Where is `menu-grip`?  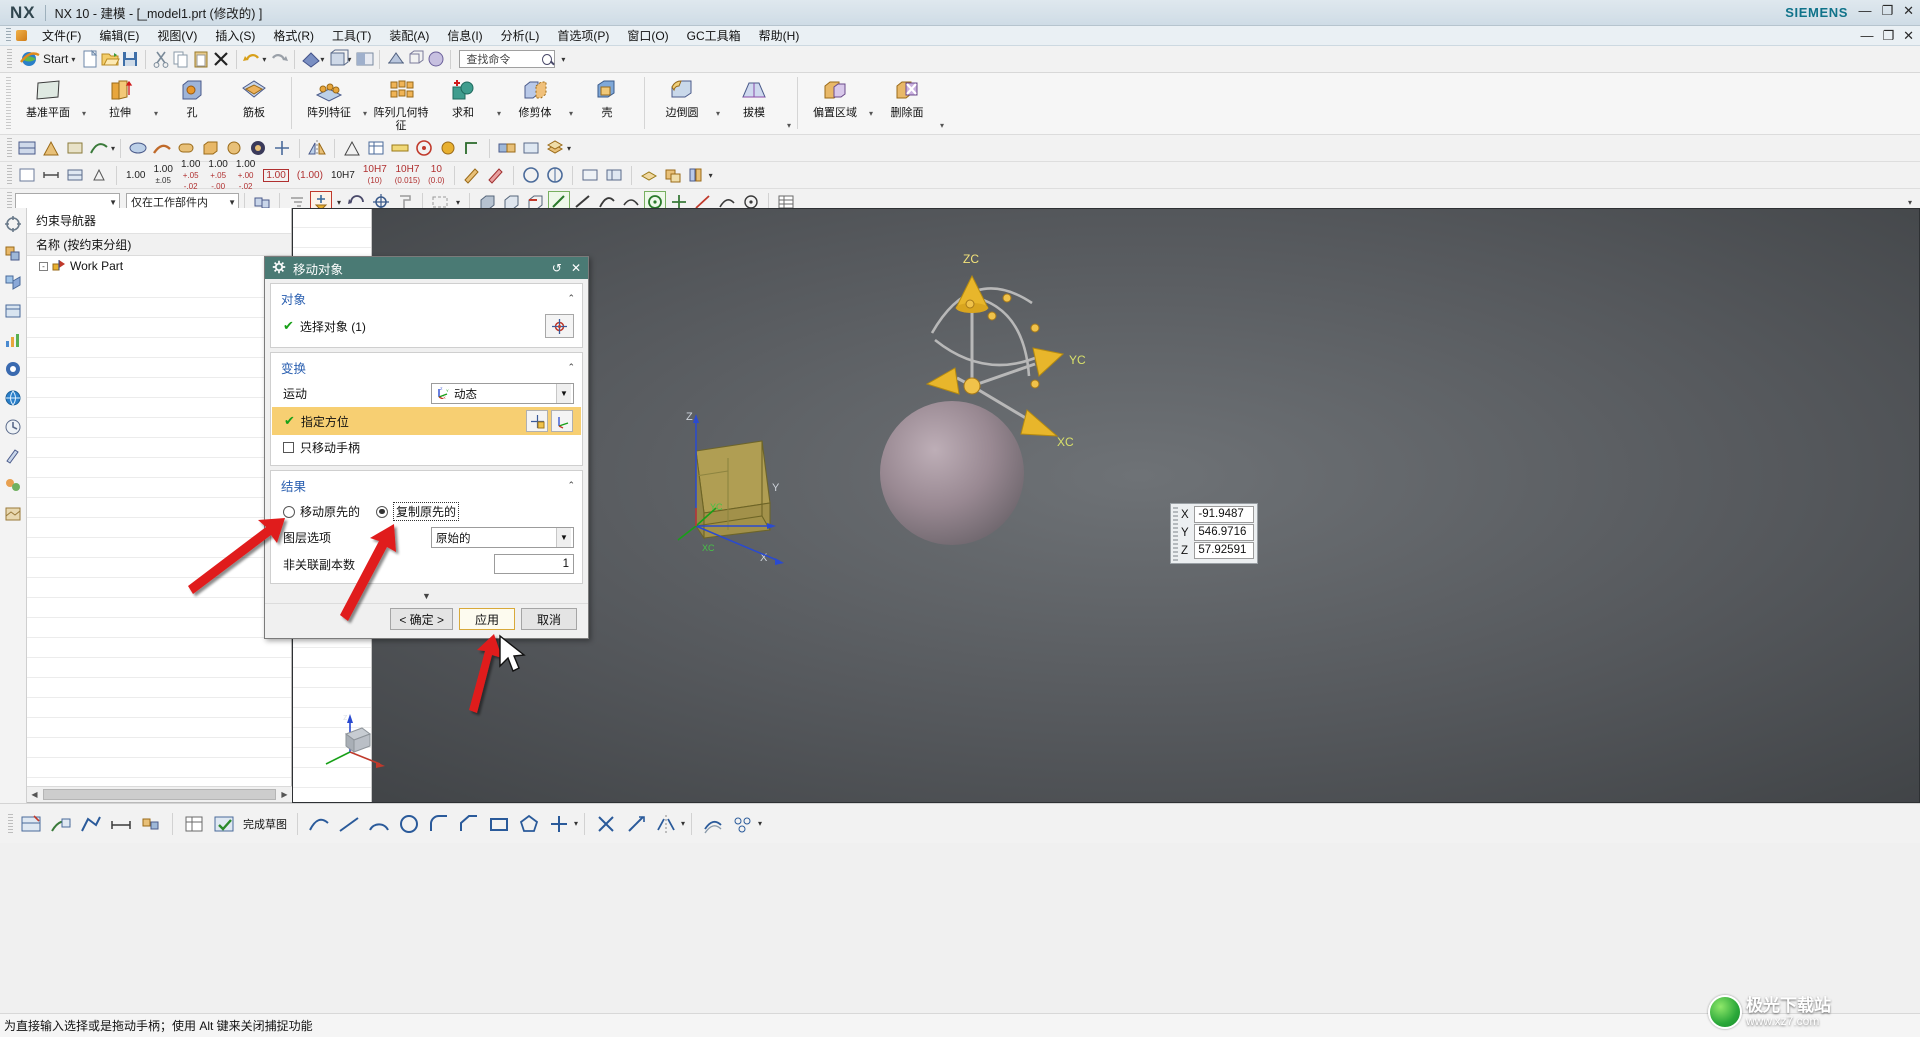 menu-grip is located at coordinates (8, 35).